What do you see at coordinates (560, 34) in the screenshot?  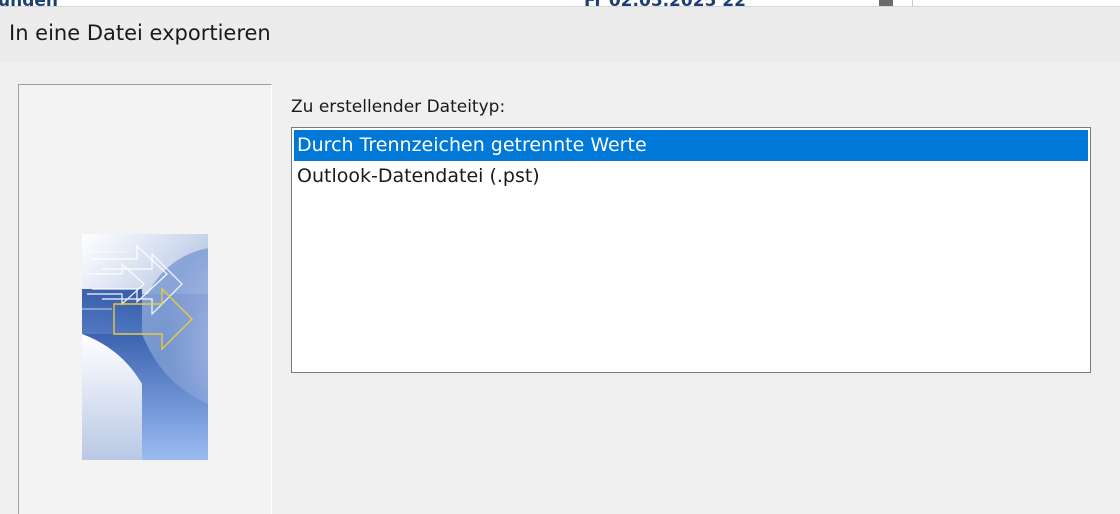 I see `dialog-titlebar: In eine Datei exportieren` at bounding box center [560, 34].